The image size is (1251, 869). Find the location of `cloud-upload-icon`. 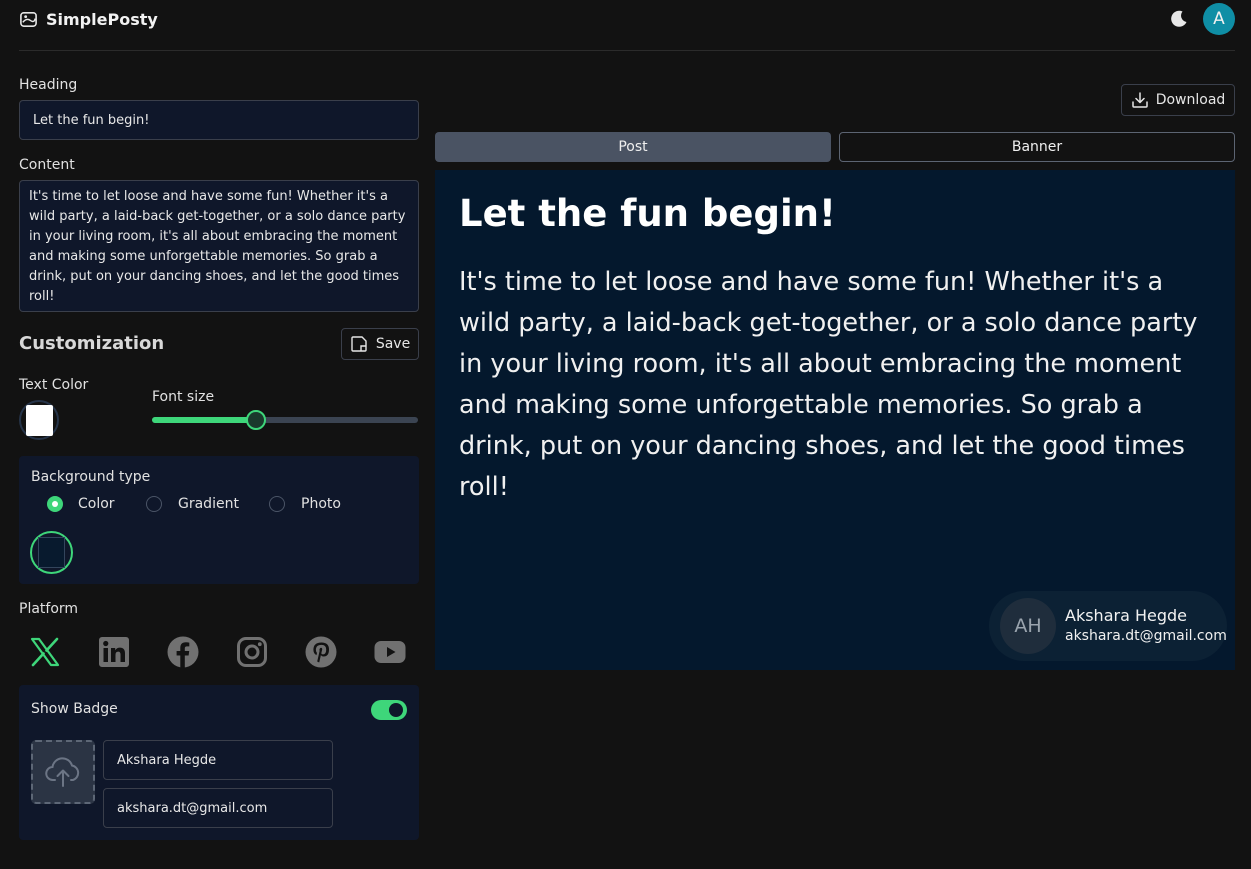

cloud-upload-icon is located at coordinates (62, 772).